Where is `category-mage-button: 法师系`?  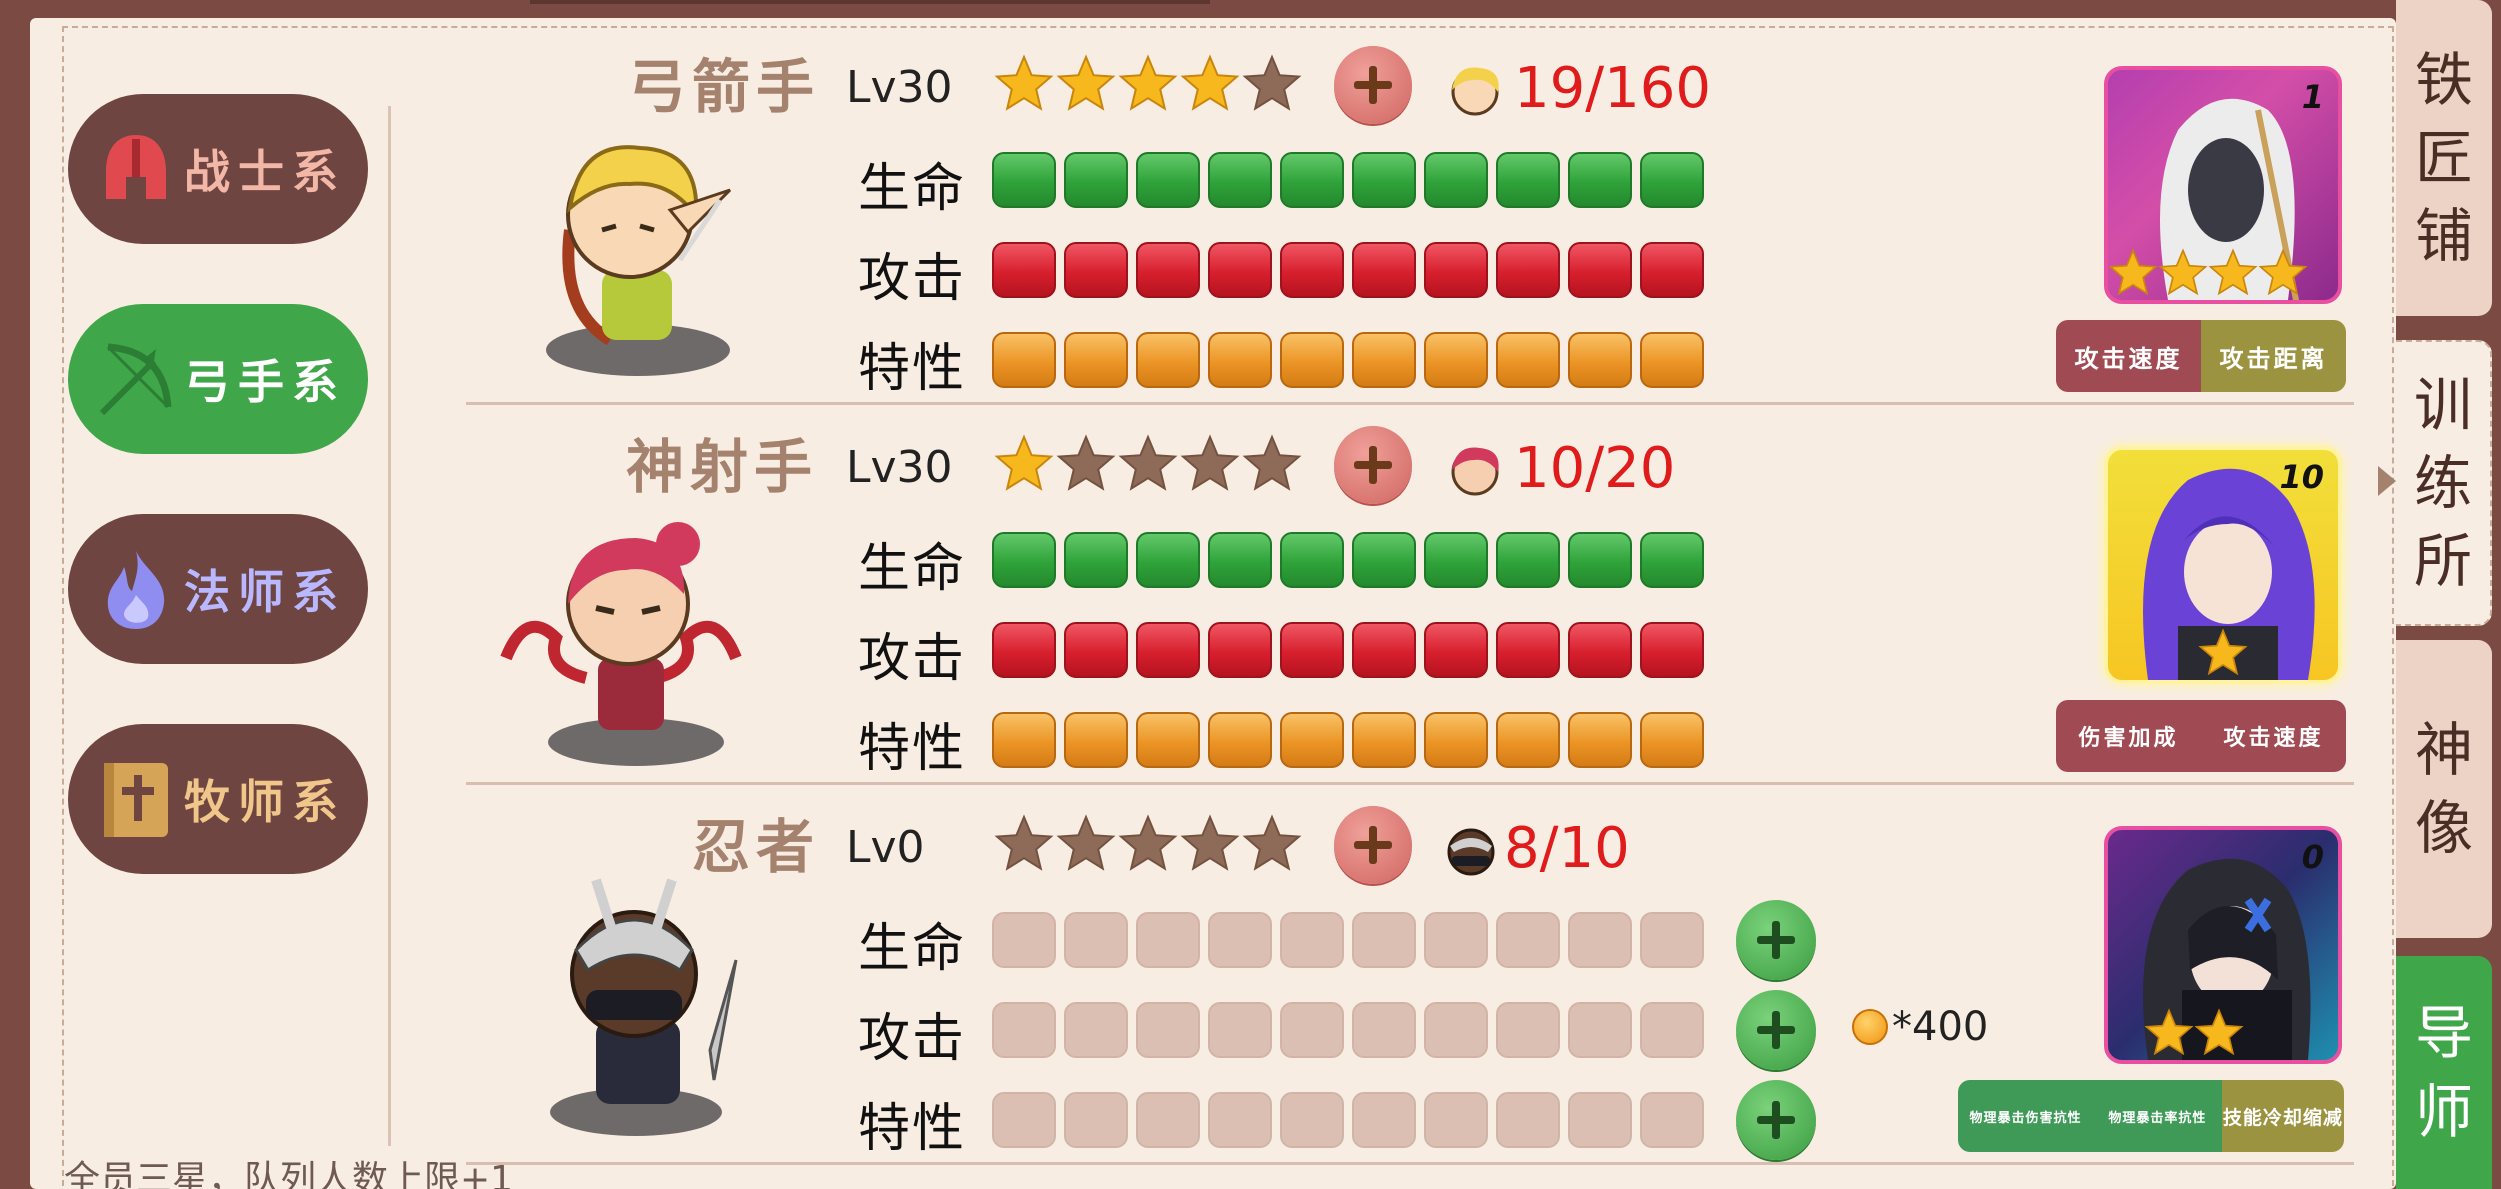
category-mage-button: 法师系 is located at coordinates (218, 589).